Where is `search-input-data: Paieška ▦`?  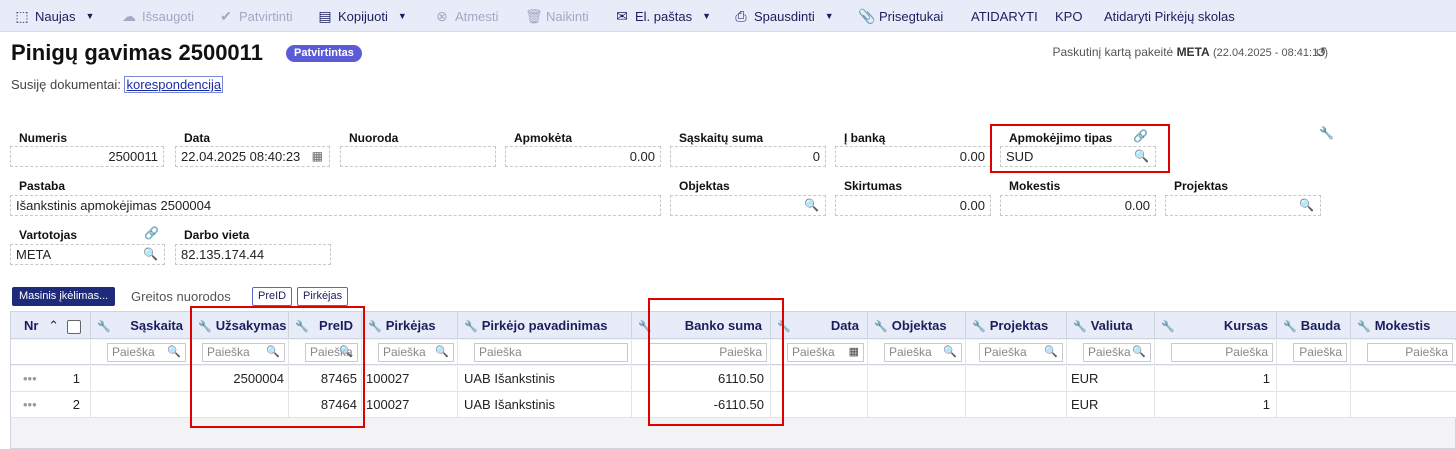 search-input-data: Paieška ▦ is located at coordinates (825, 352).